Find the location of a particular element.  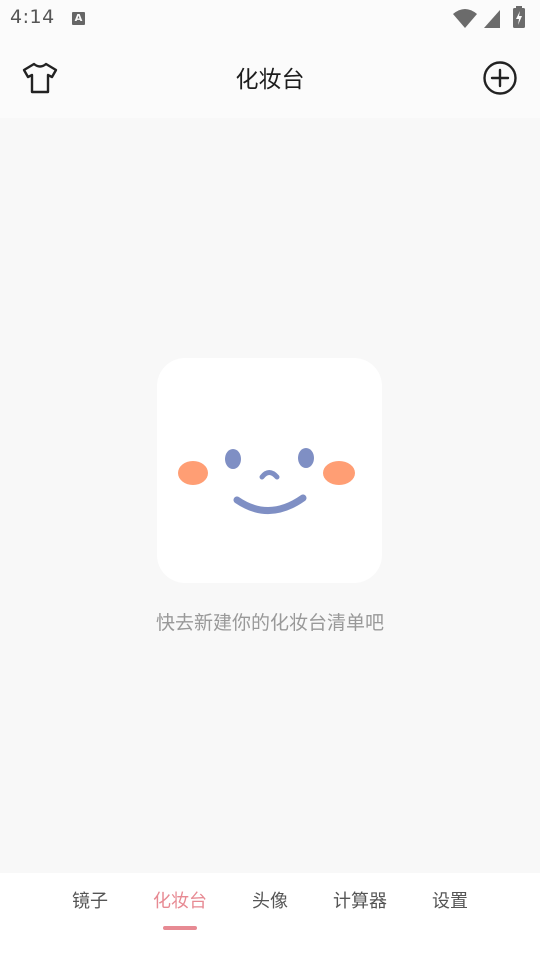

nav-label: 头像 is located at coordinates (270, 901).